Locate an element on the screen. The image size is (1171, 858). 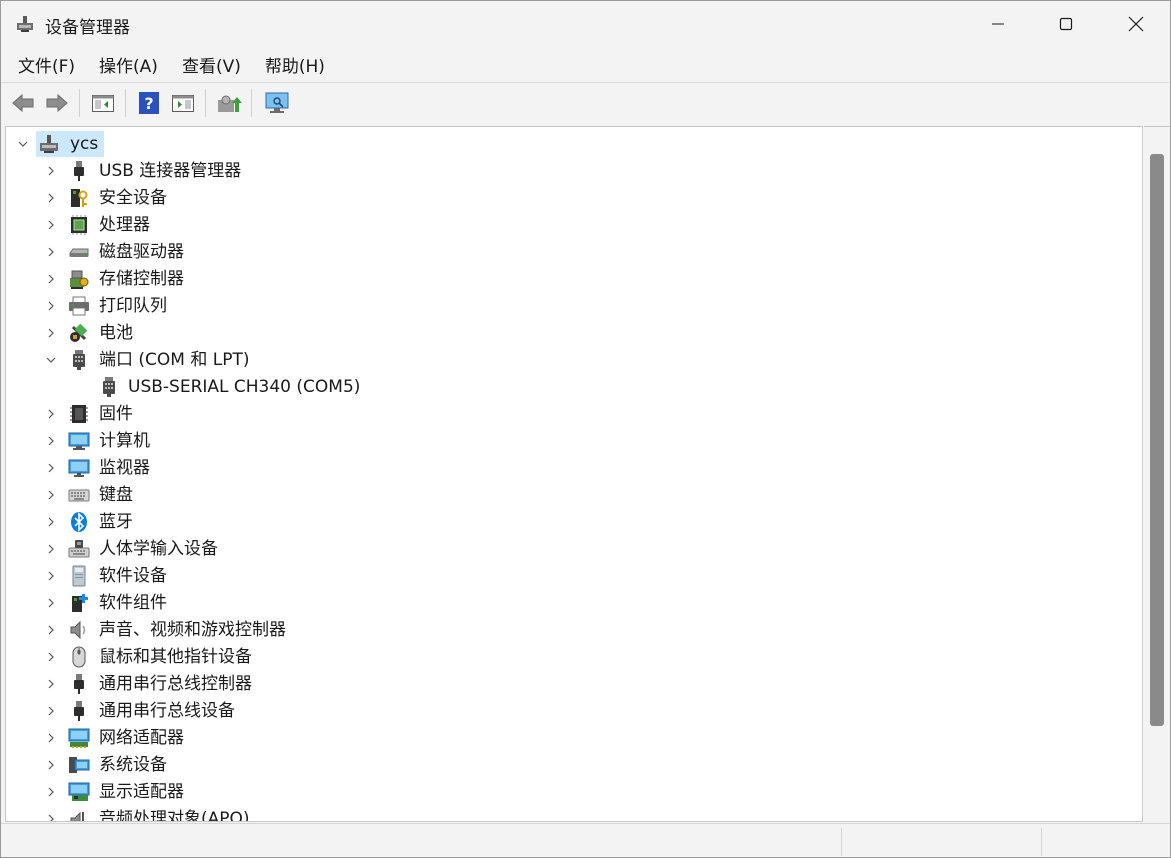
software-component-icon is located at coordinates (79, 603).